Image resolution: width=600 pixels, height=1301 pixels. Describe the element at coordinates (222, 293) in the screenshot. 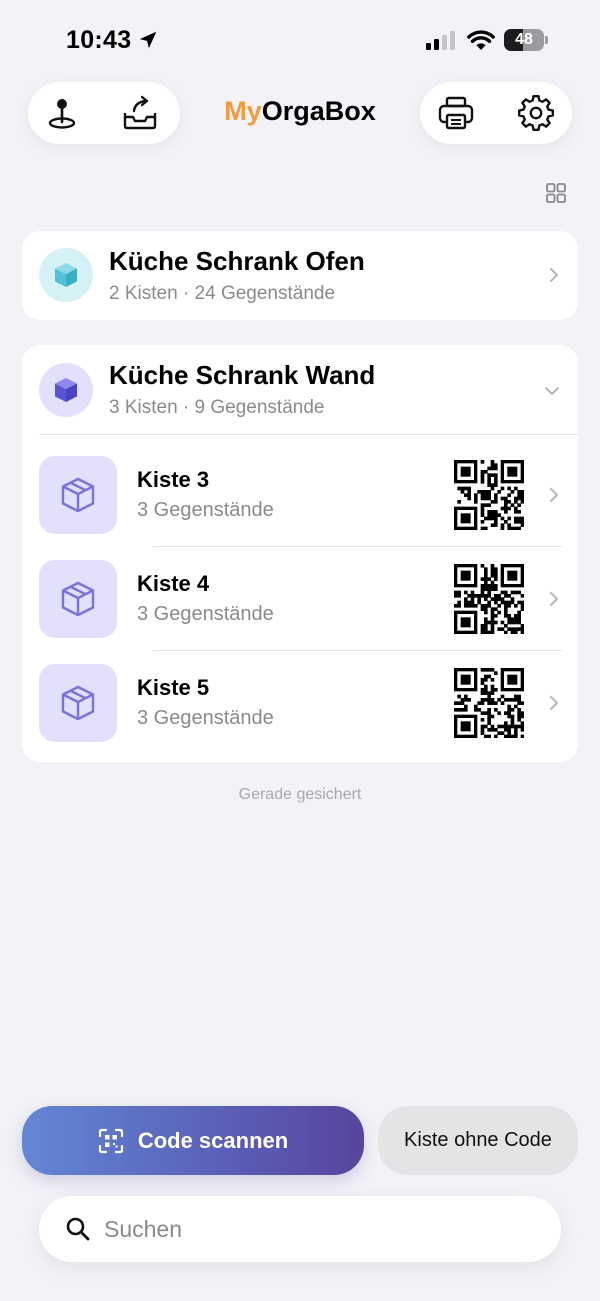

I see `location-summary: 2 Kisten · 24 Gegenstände` at that location.